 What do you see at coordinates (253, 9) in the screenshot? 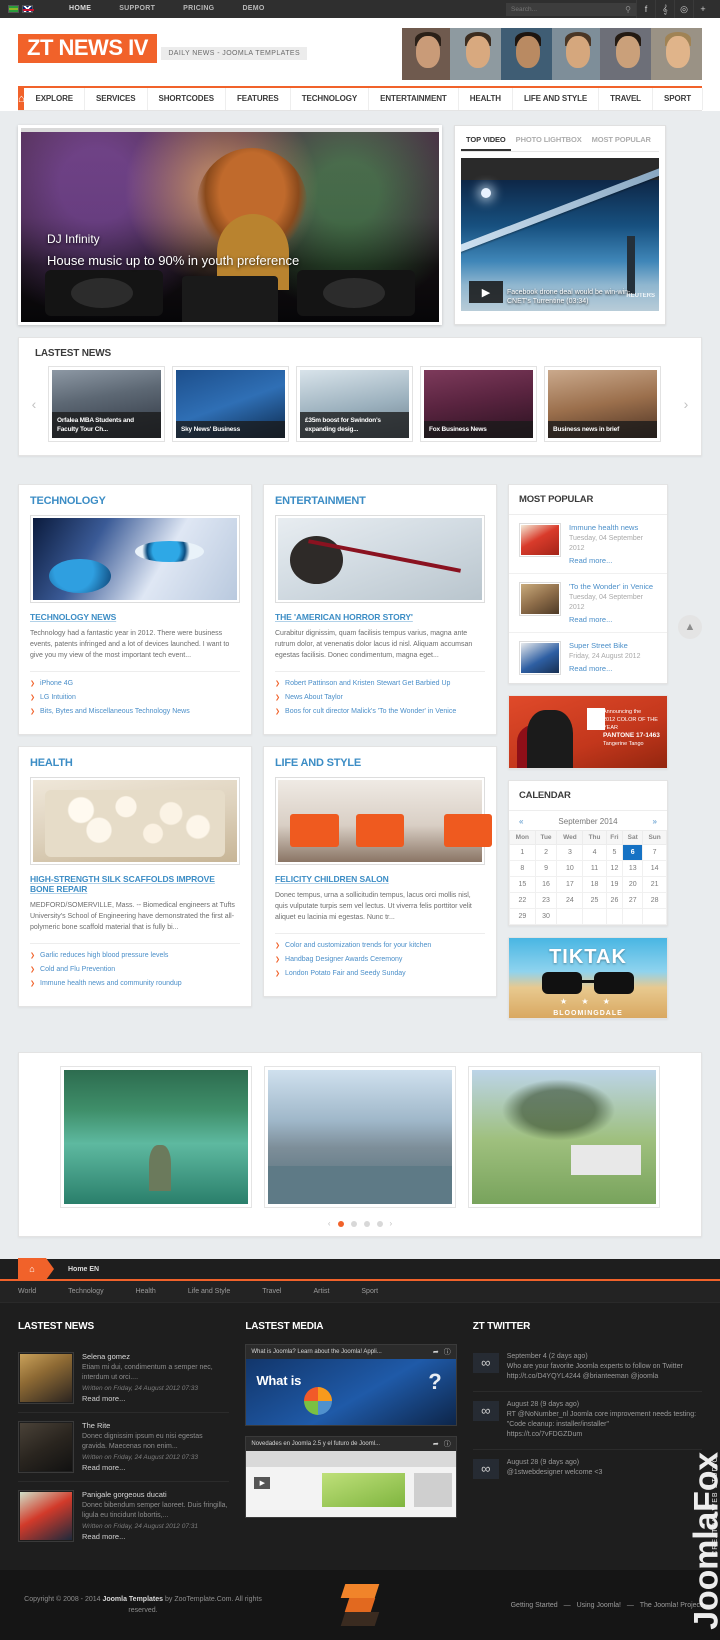
I see `top-nav-demo: DEMO` at bounding box center [253, 9].